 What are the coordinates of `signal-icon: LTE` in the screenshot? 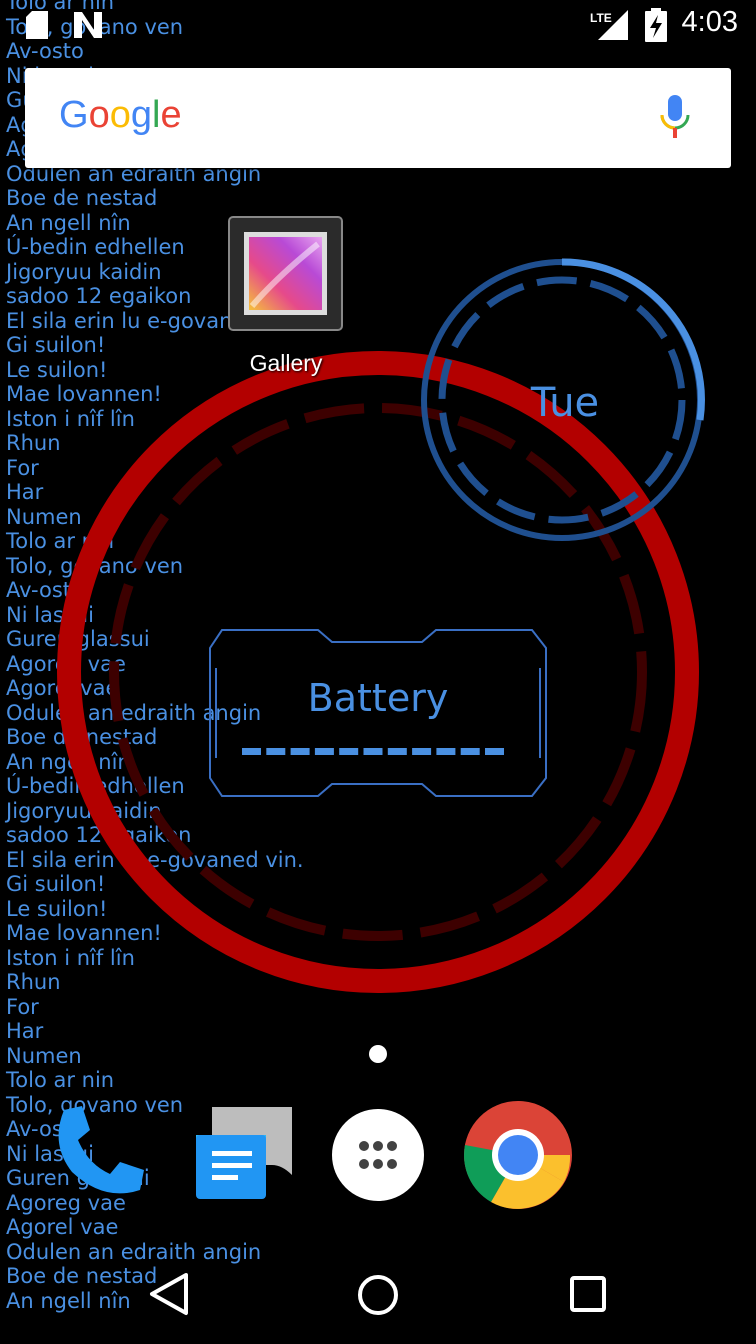 It's located at (610, 27).